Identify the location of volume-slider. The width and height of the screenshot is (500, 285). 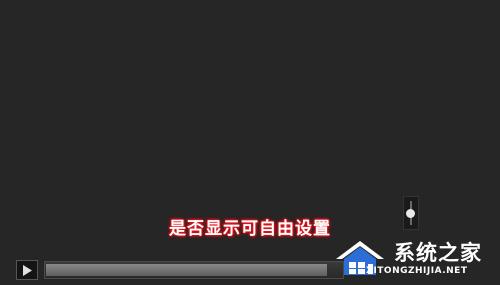
(411, 213).